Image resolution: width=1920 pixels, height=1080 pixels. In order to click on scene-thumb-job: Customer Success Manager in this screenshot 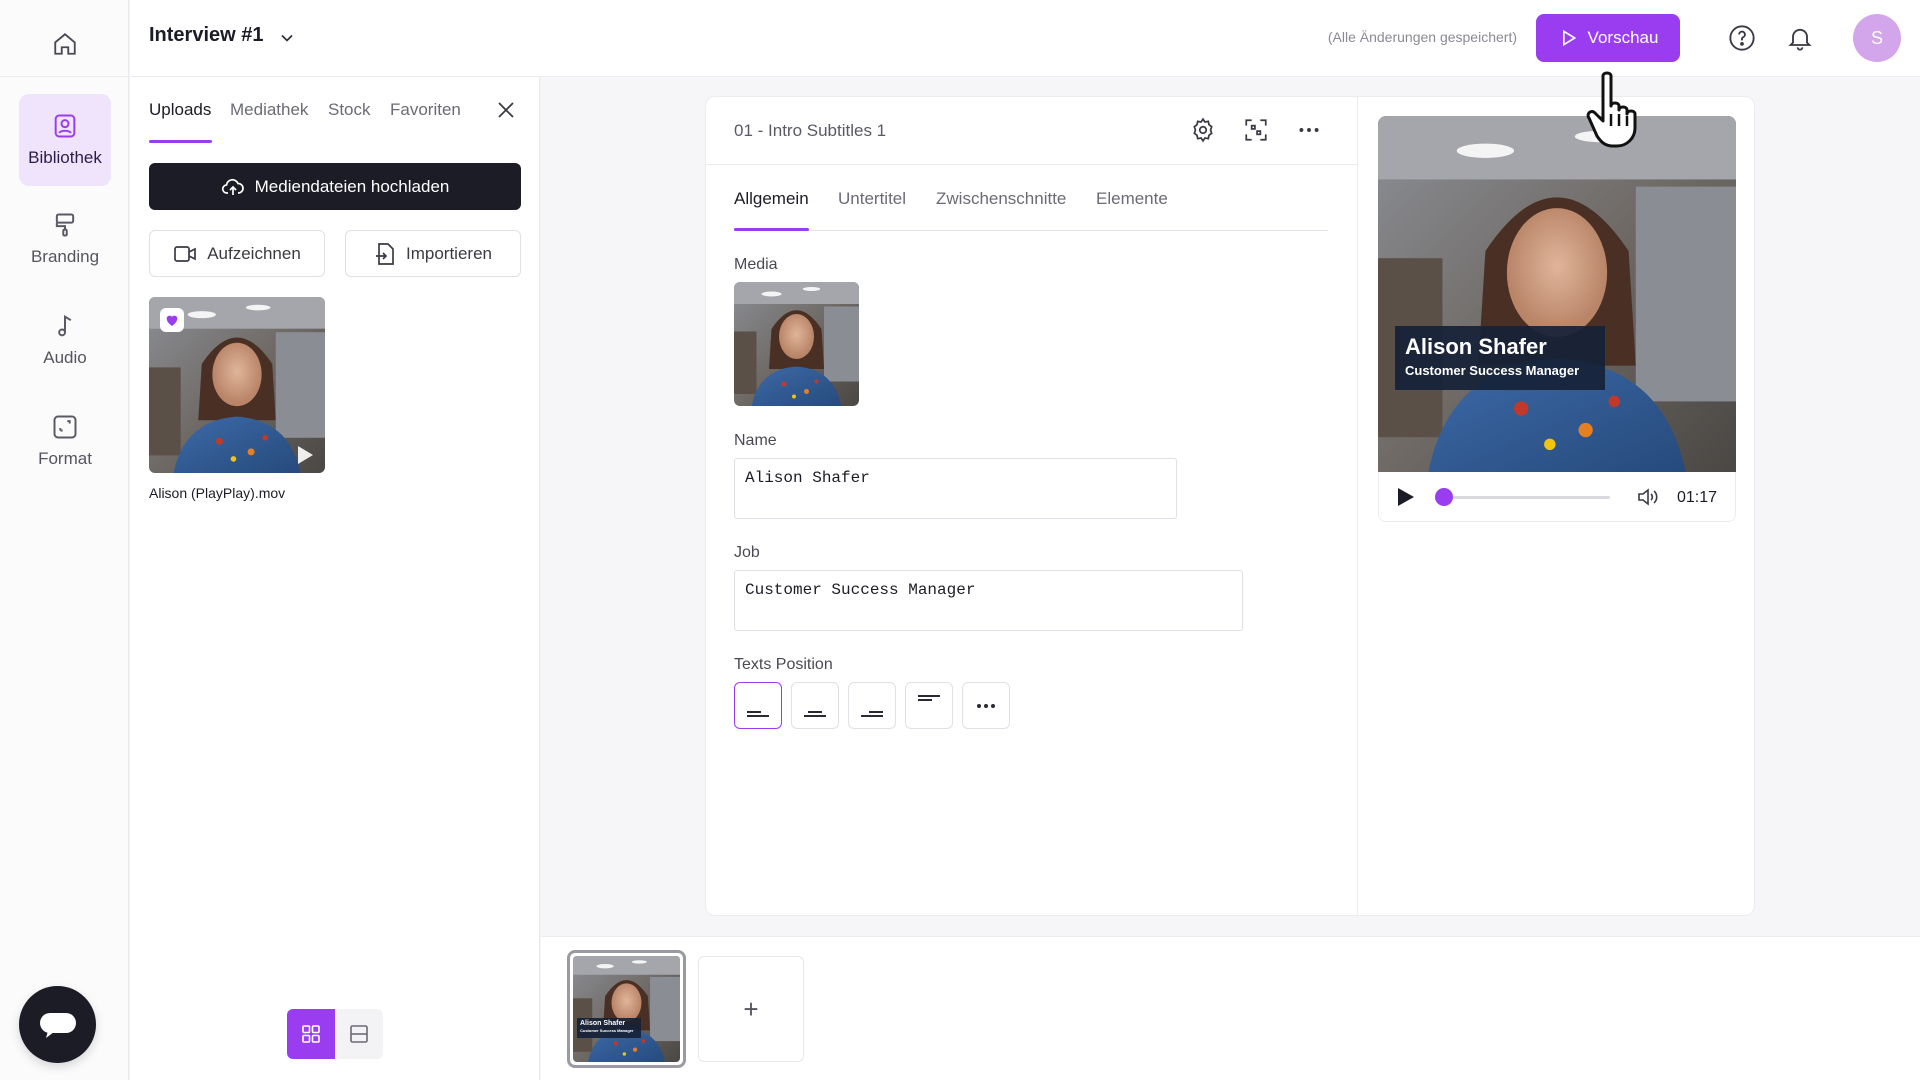, I will do `click(607, 1030)`.